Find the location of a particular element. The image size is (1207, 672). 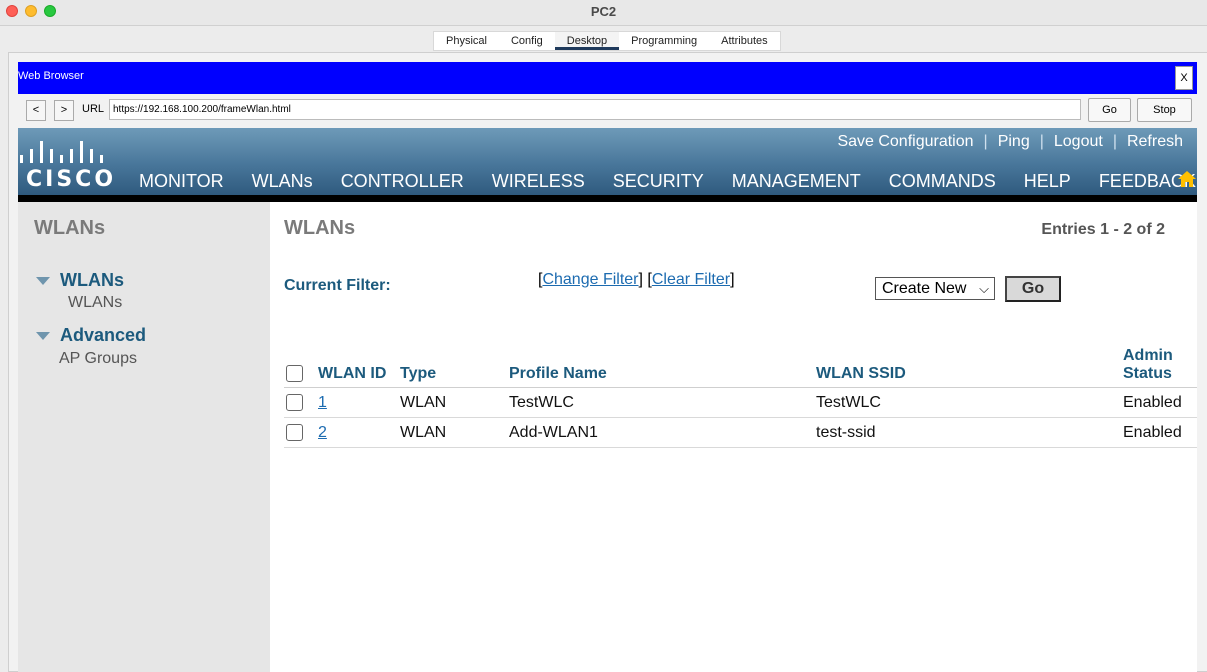

back-button: < is located at coordinates (36, 110).